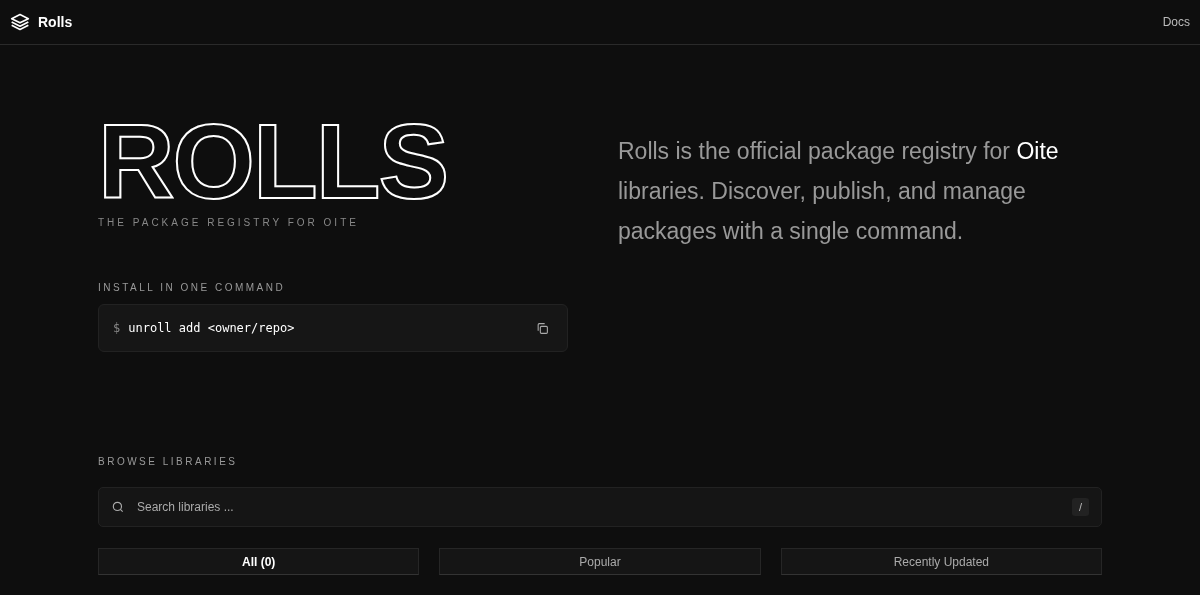 Image resolution: width=1200 pixels, height=595 pixels. Describe the element at coordinates (941, 561) in the screenshot. I see `filter-tab: Recently Updated` at that location.